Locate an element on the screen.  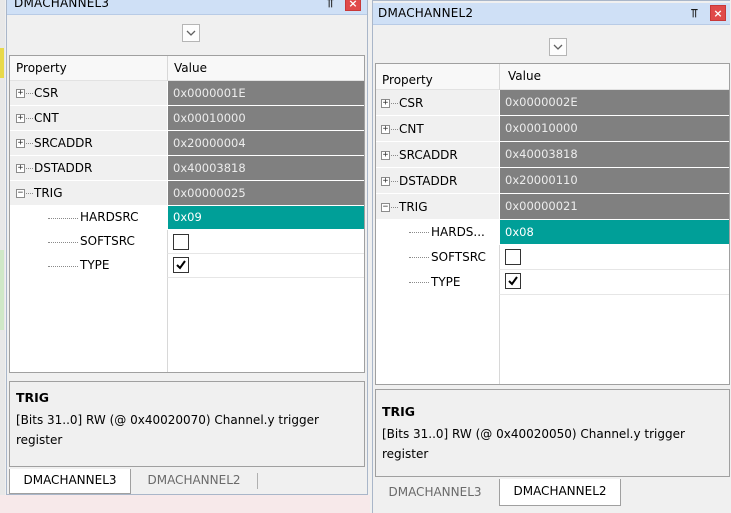
property-row-dstaddr: + DSTADDR 0x40003818 is located at coordinates (187, 168).